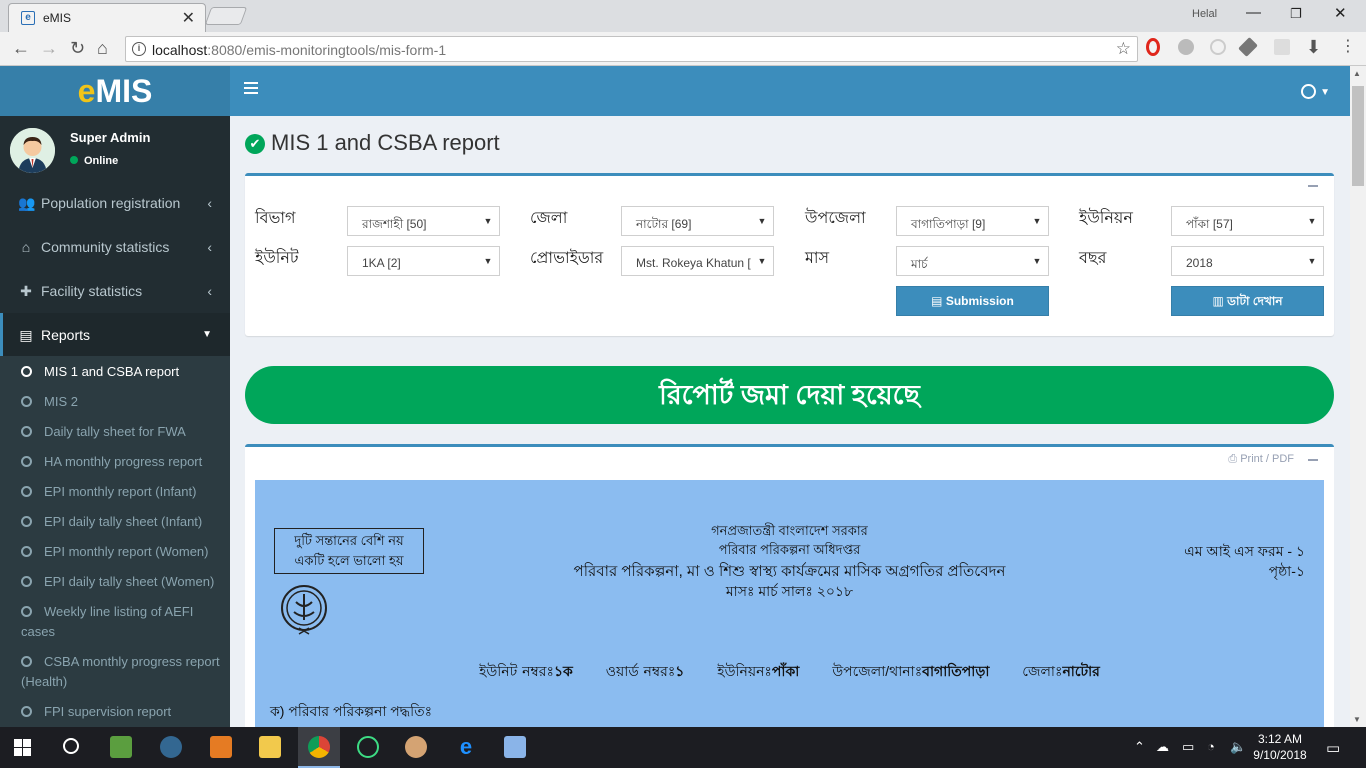 Image resolution: width=1366 pixels, height=768 pixels. Describe the element at coordinates (1333, 748) in the screenshot. I see `notifications-icon: ▭` at that location.